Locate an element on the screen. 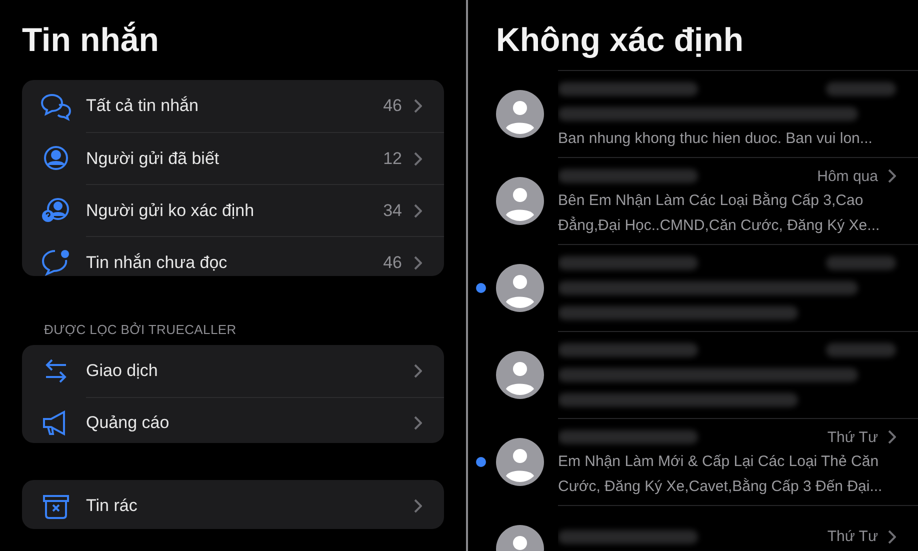 This screenshot has height=551, width=918. menu-label: Người gửi đã biết is located at coordinates (153, 158).